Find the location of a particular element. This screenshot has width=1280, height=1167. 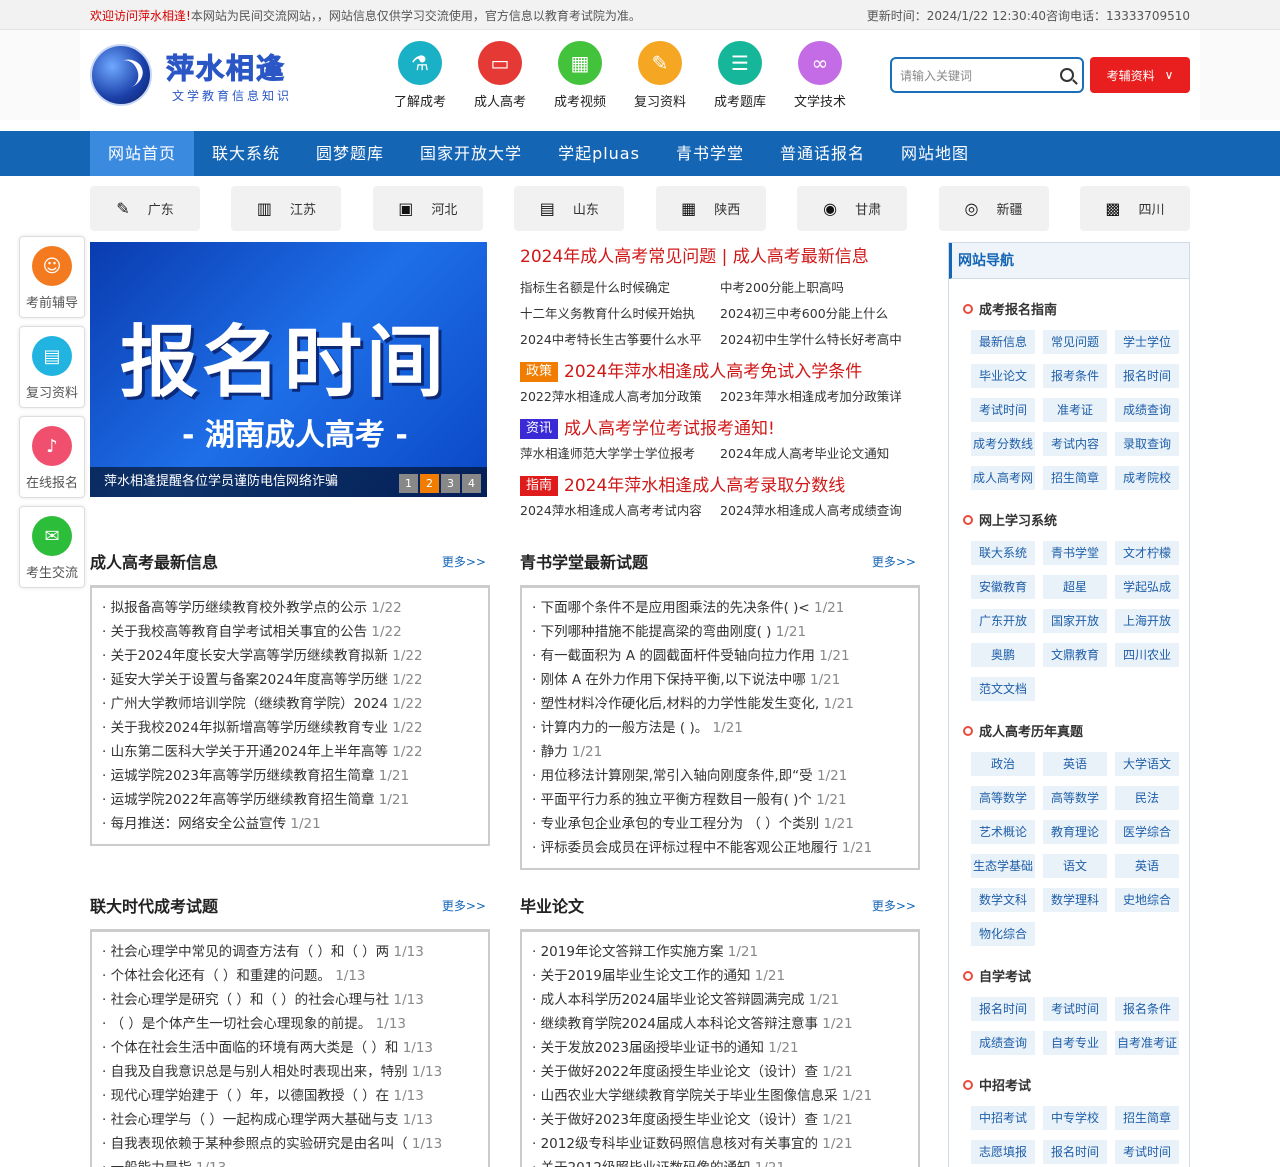

quick-link-item: ✎ 复习资料 is located at coordinates (660, 75).